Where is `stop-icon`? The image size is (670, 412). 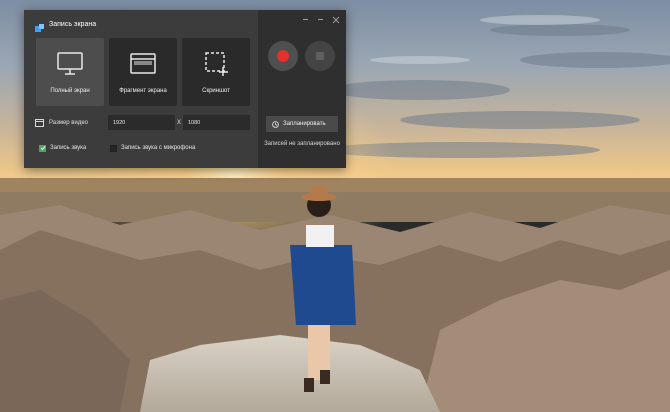 stop-icon is located at coordinates (320, 56).